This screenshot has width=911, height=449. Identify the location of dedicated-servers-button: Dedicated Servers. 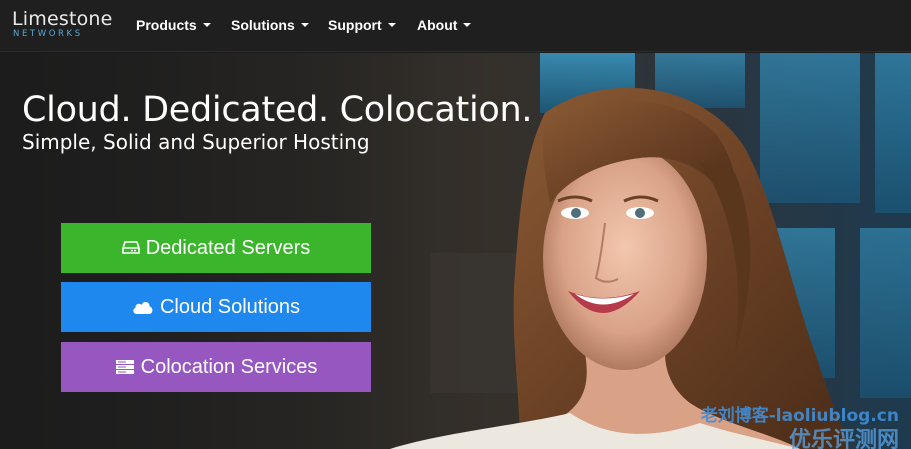
(216, 248).